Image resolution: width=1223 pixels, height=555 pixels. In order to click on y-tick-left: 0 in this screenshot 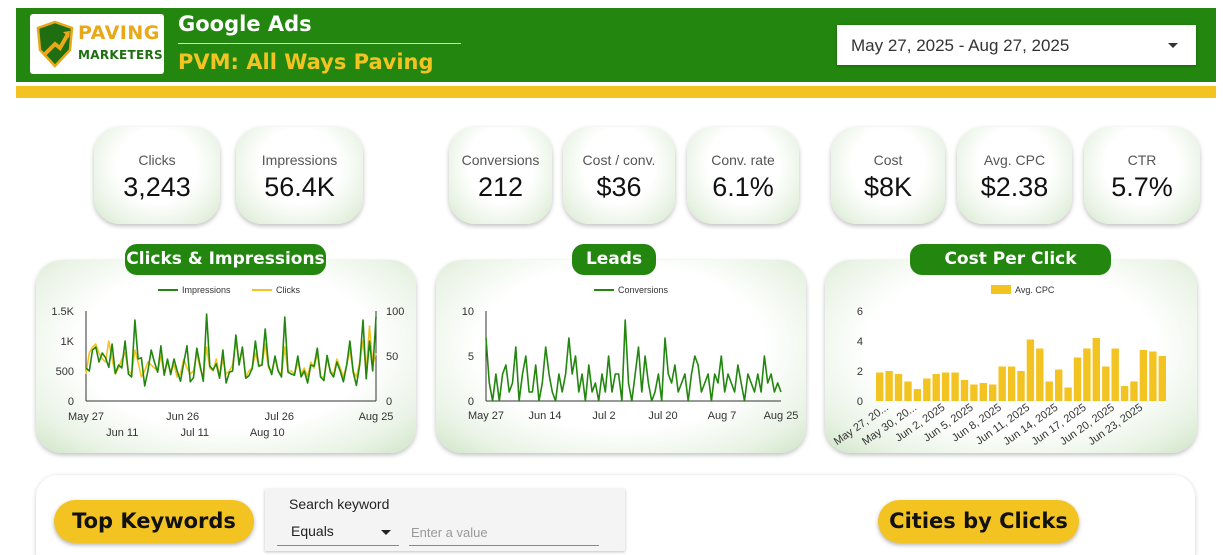, I will do `click(71, 402)`.